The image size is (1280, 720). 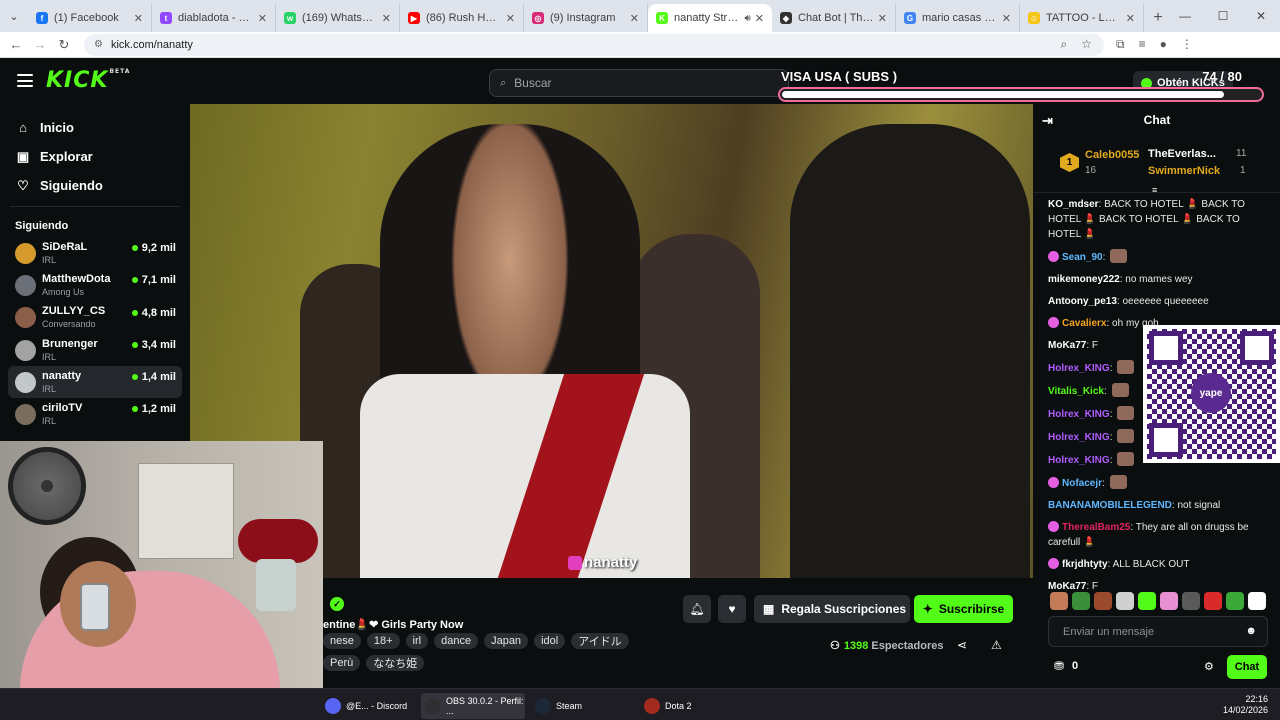 I want to click on stream-tag: 18+, so click(x=383, y=641).